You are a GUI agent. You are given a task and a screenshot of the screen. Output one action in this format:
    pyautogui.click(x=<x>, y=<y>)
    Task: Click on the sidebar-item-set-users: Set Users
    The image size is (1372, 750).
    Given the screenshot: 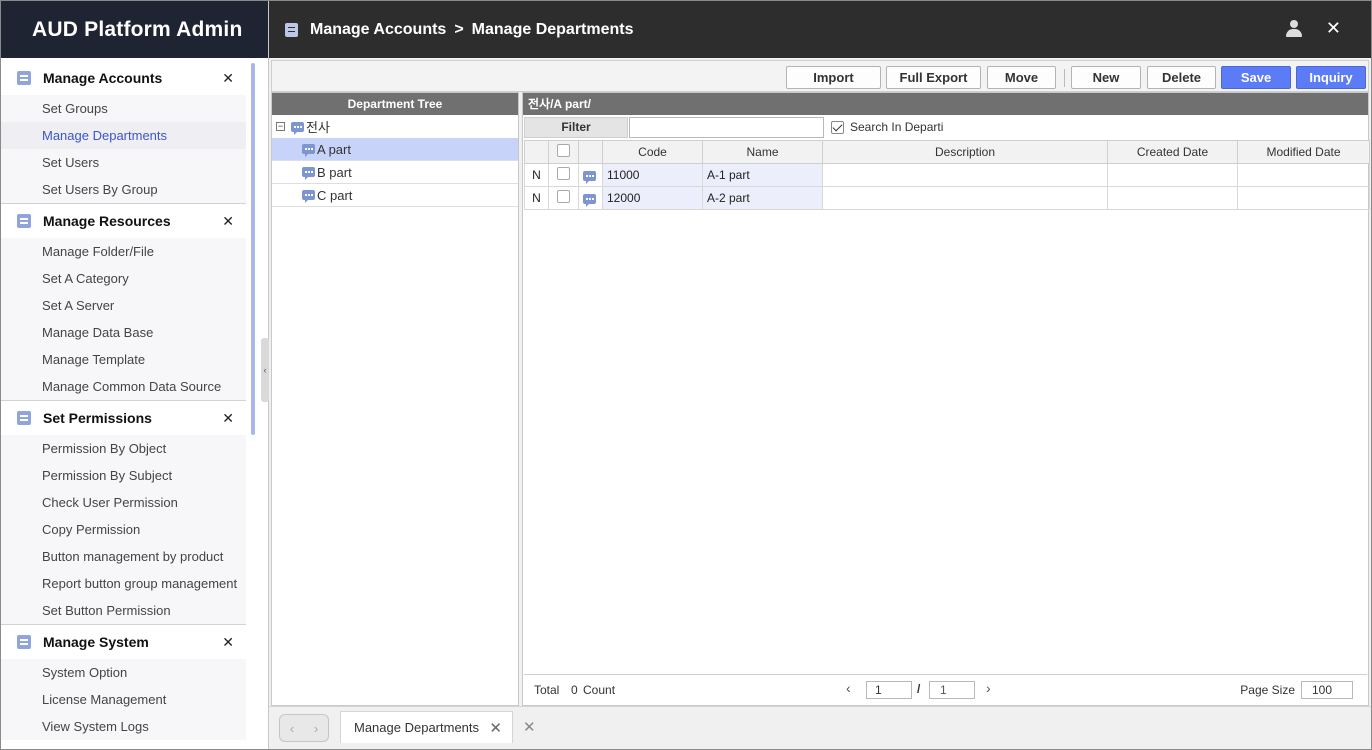 What is the action you would take?
    pyautogui.click(x=123, y=162)
    